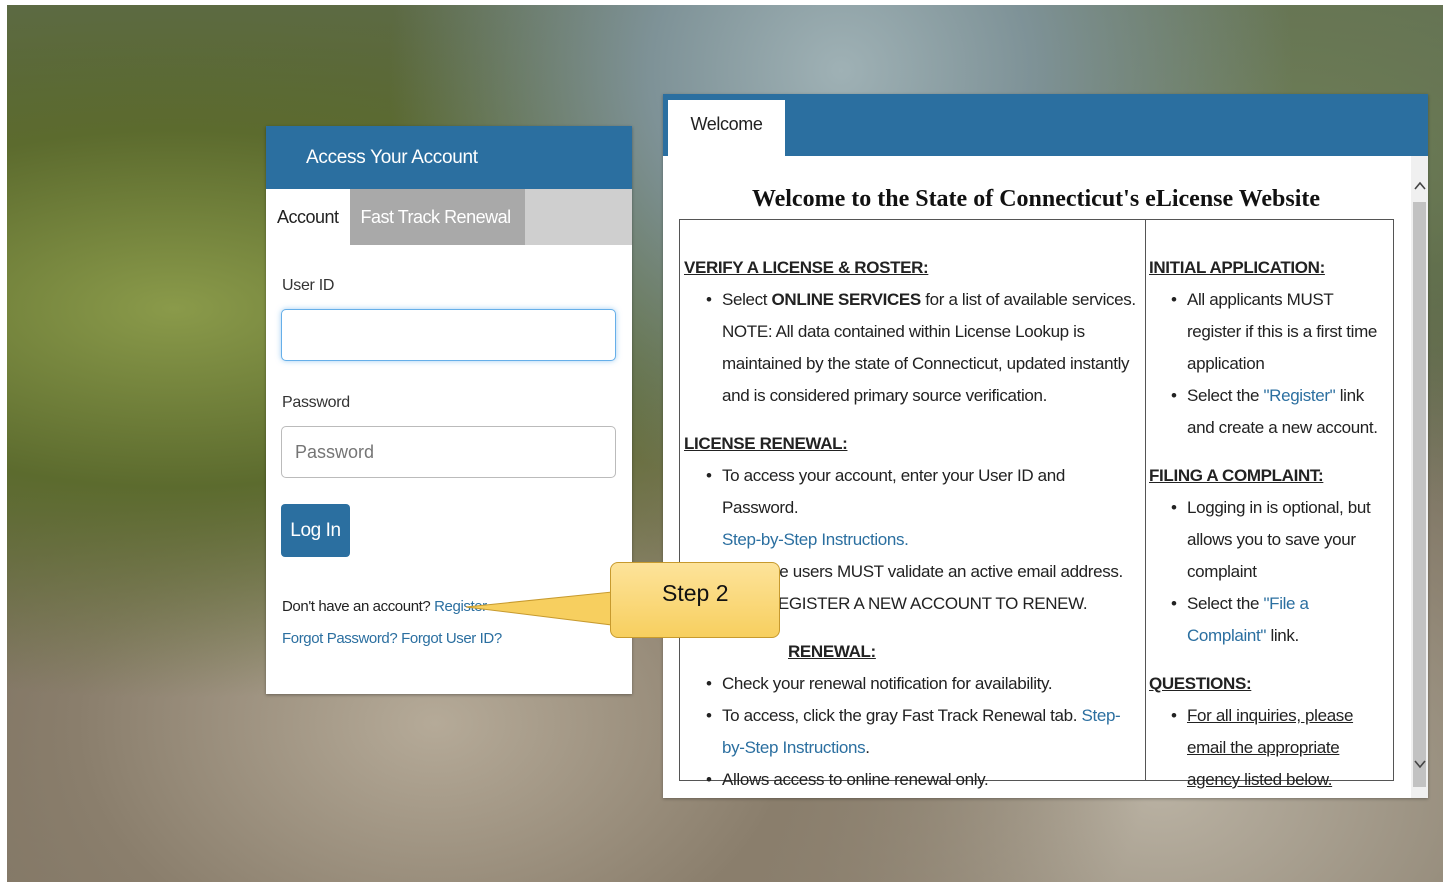 The image size is (1450, 882). Describe the element at coordinates (695, 600) in the screenshot. I see `step-callout: Step 2` at that location.